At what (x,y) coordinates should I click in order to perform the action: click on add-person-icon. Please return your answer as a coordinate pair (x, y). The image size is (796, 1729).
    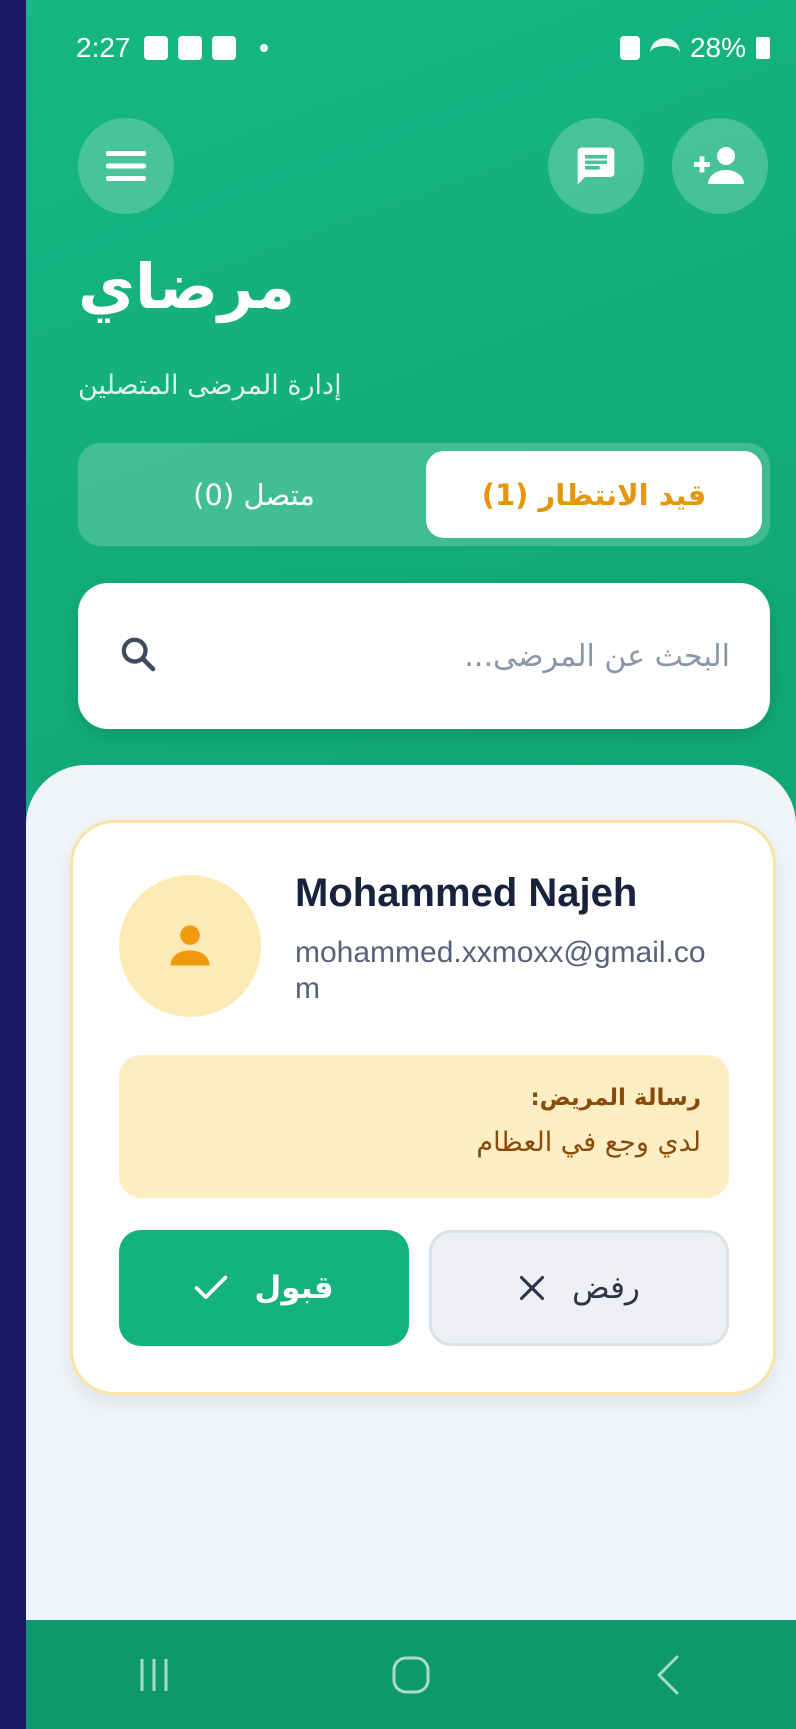
    Looking at the image, I should click on (719, 165).